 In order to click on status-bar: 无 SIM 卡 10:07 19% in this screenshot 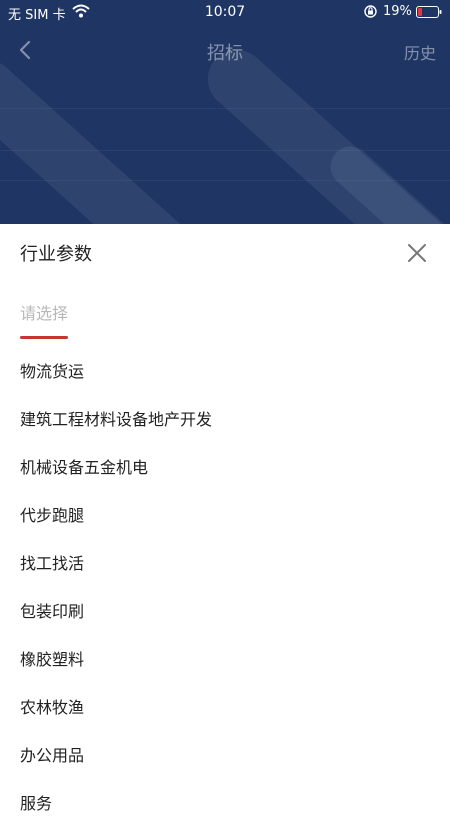, I will do `click(225, 12)`.